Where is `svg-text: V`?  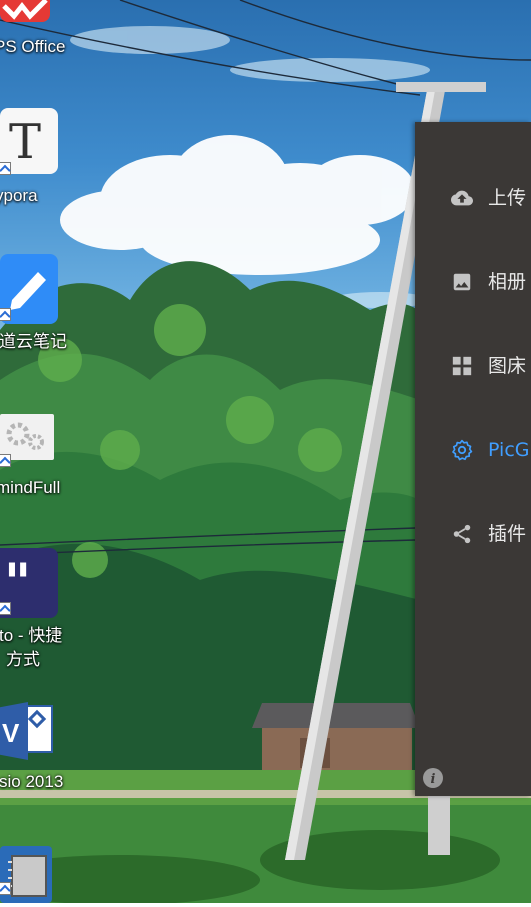
svg-text: V is located at coordinates (11, 733).